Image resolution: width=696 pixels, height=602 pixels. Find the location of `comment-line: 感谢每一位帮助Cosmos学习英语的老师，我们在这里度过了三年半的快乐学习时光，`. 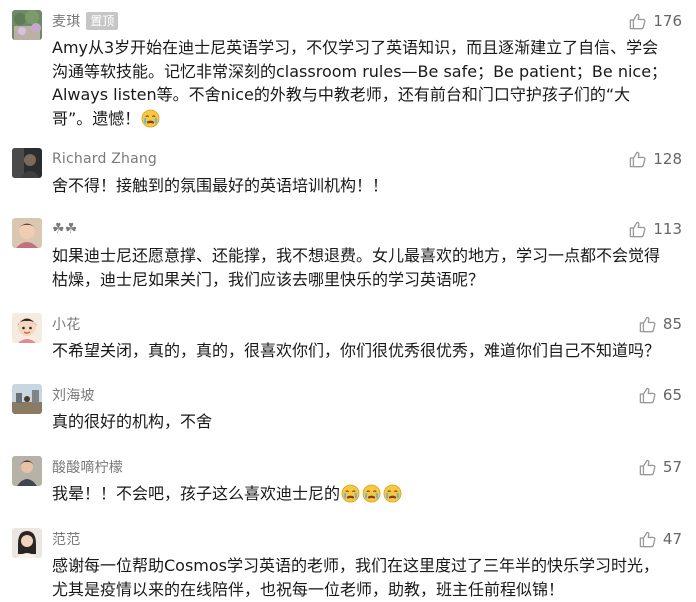

comment-line: 感谢每一位帮助Cosmos学习英语的老师，我们在这里度过了三年半的快乐学习时光， is located at coordinates (356, 565).